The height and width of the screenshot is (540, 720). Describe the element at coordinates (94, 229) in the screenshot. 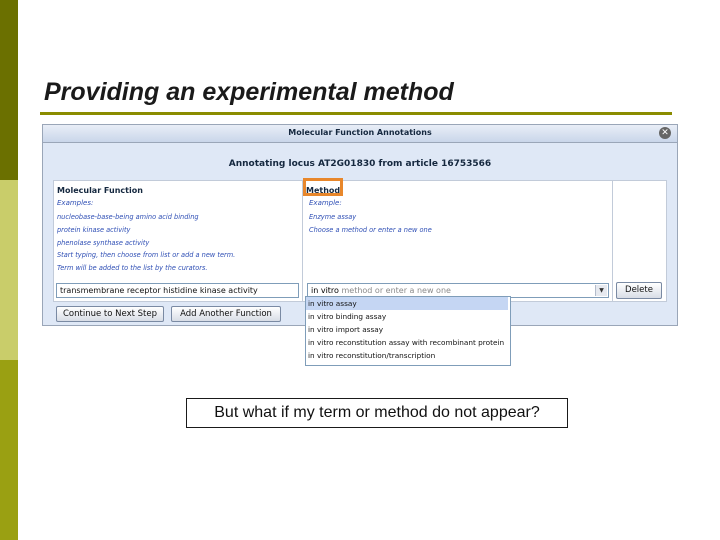

I see `example-item: protein kinase activity` at that location.